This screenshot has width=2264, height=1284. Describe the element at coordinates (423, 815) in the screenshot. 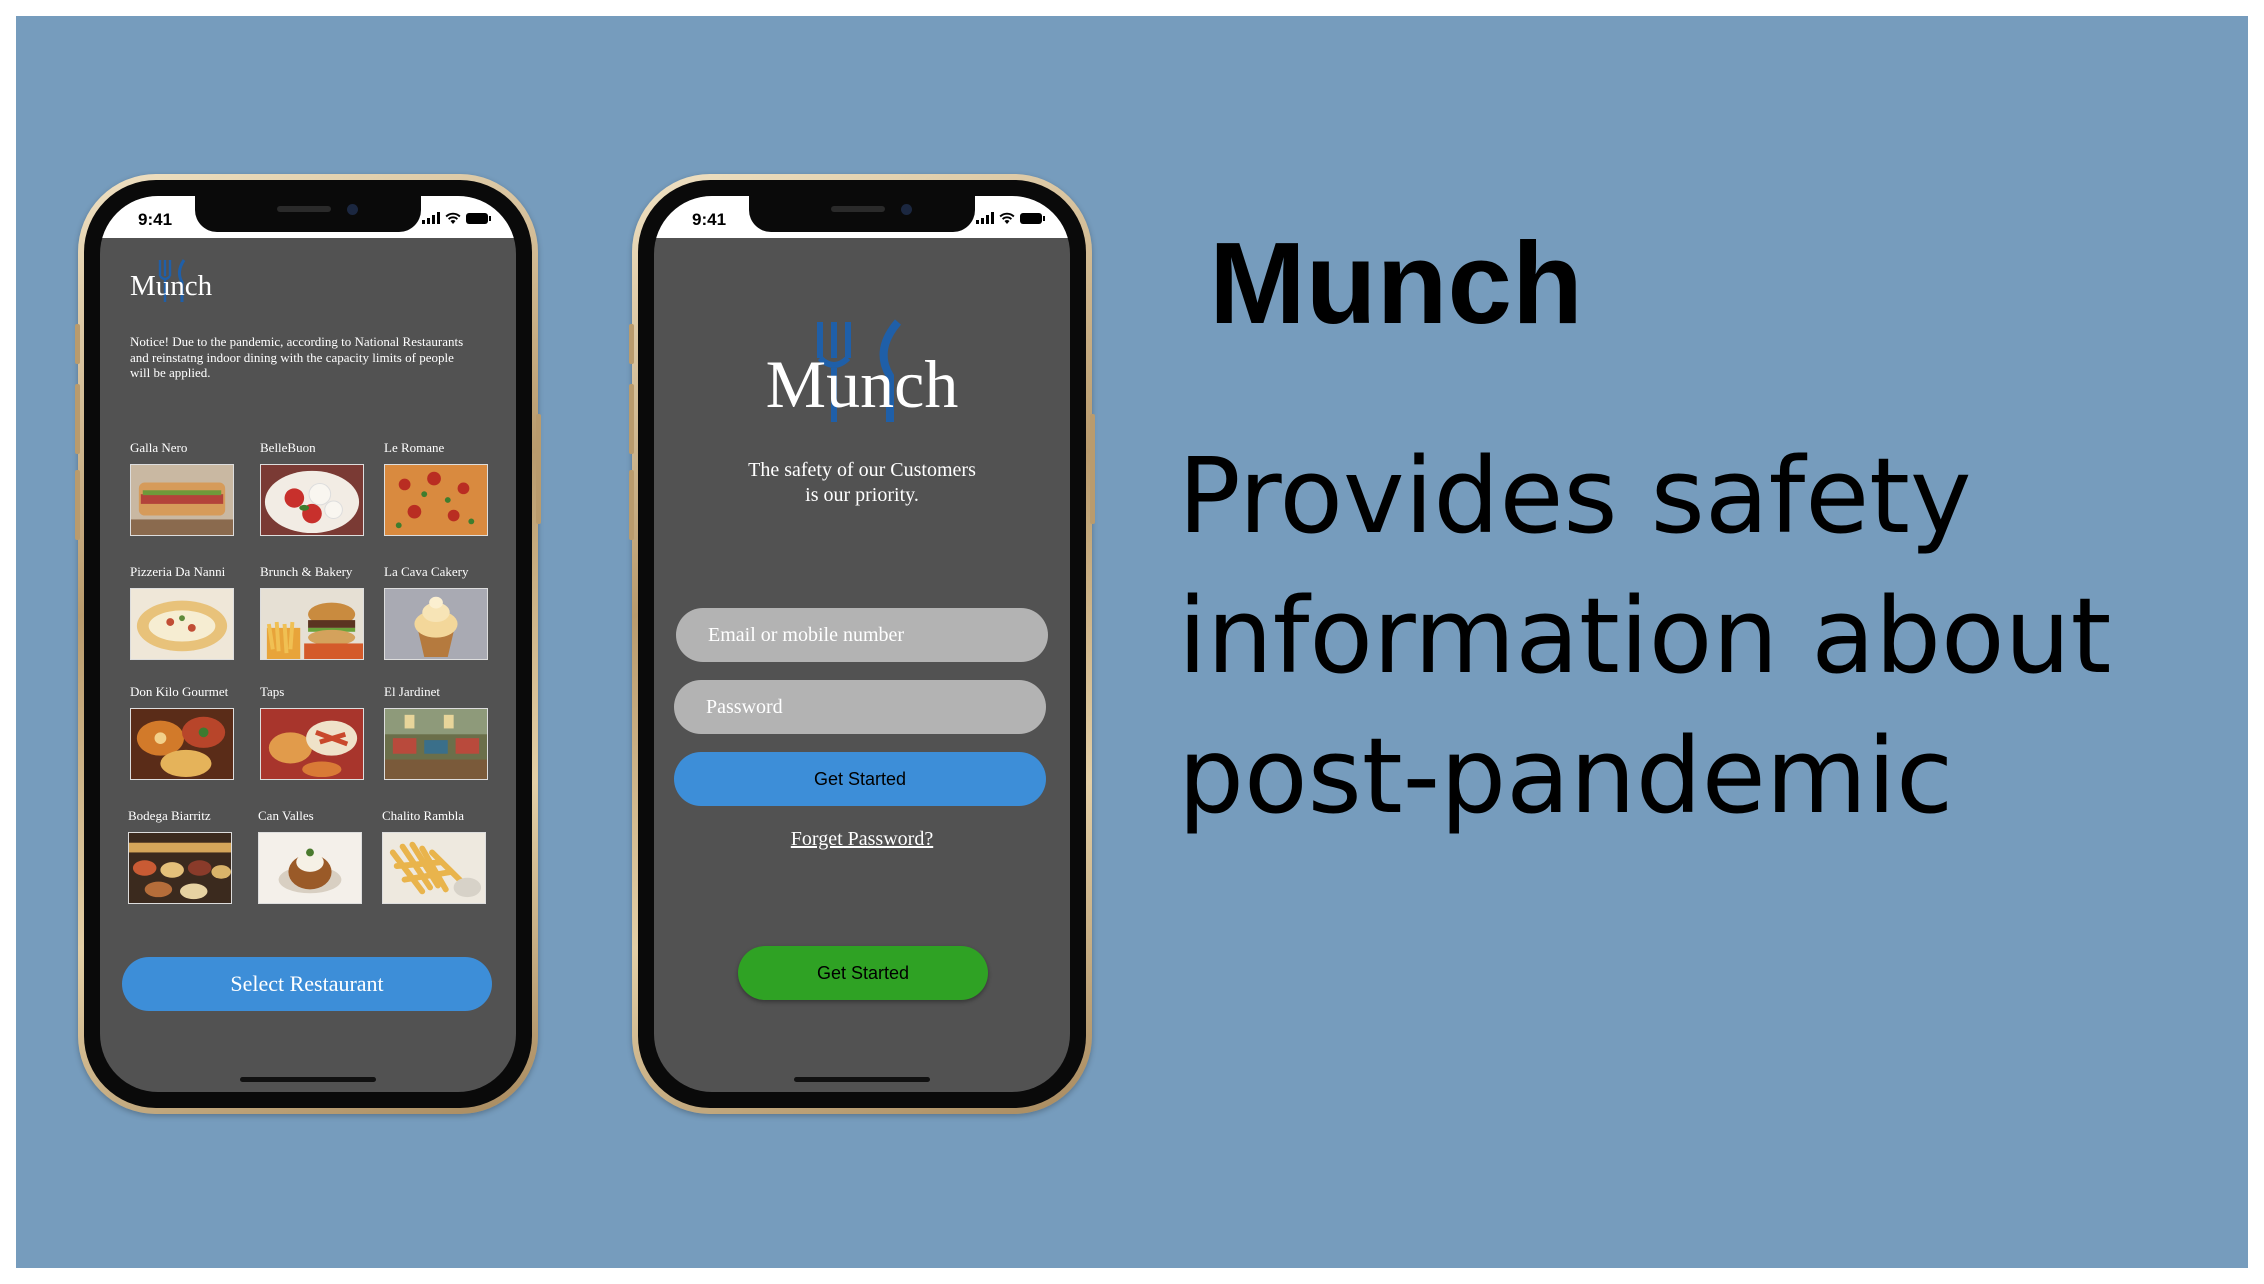

I see `restaurant-name: Chalito Rambla` at that location.